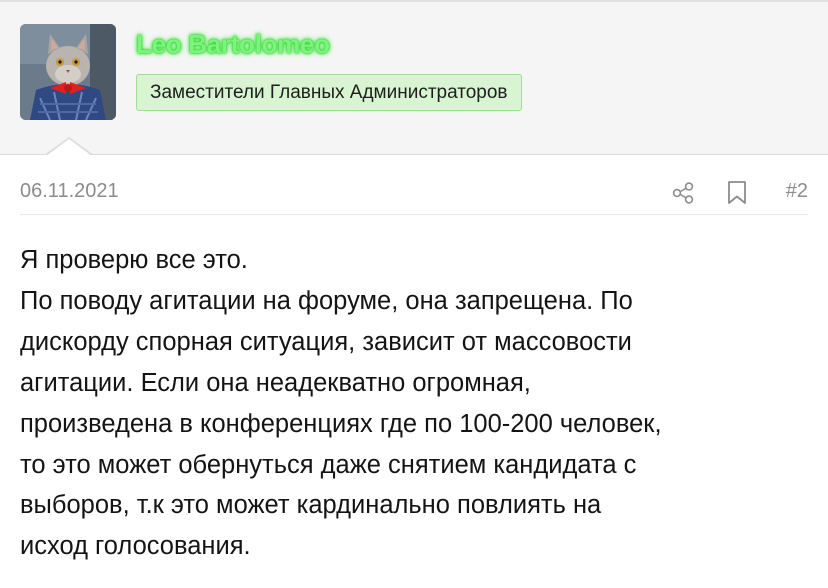  What do you see at coordinates (737, 193) in the screenshot?
I see `bookmark-icon` at bounding box center [737, 193].